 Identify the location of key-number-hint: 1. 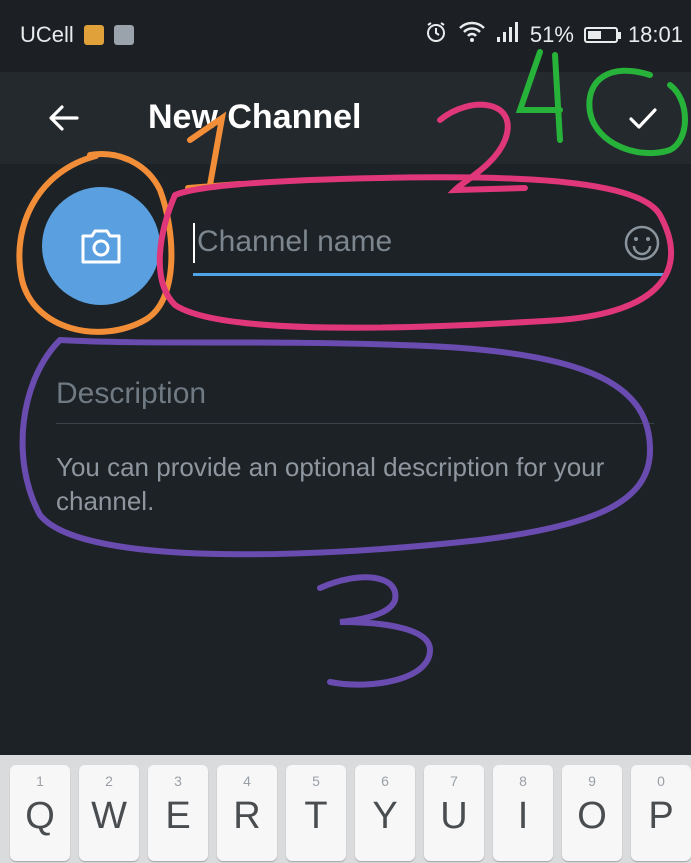
(40, 781).